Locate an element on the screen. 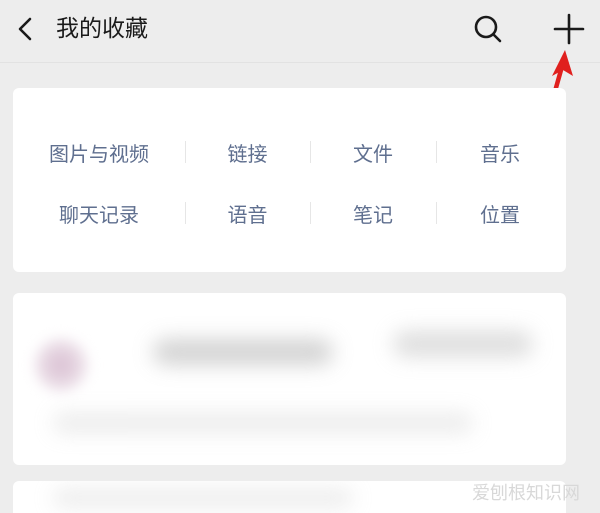  category-links: 链接 is located at coordinates (247, 152).